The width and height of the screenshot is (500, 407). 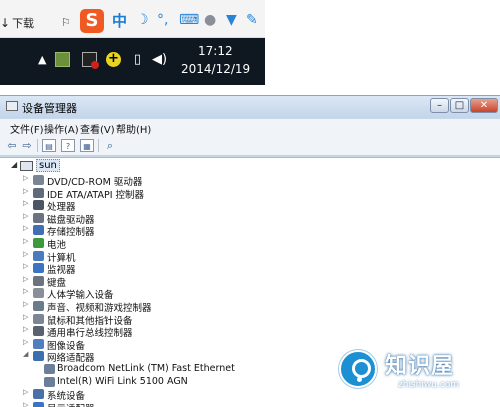 I want to click on taskbar: ▲ + ▯ ◀) 17:12 2014/12/19, so click(x=132, y=61).